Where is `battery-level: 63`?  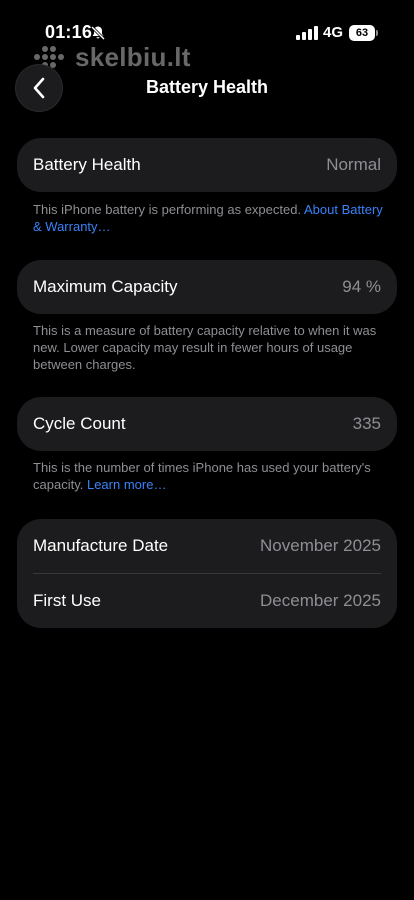 battery-level: 63 is located at coordinates (362, 33).